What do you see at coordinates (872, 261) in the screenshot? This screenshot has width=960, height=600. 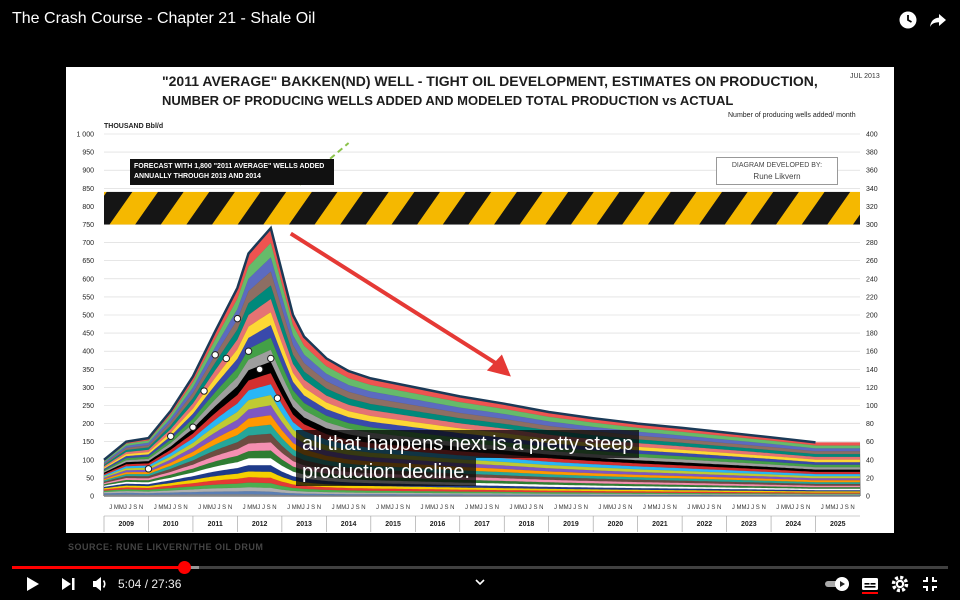 I see `y2-tick-label: 260` at bounding box center [872, 261].